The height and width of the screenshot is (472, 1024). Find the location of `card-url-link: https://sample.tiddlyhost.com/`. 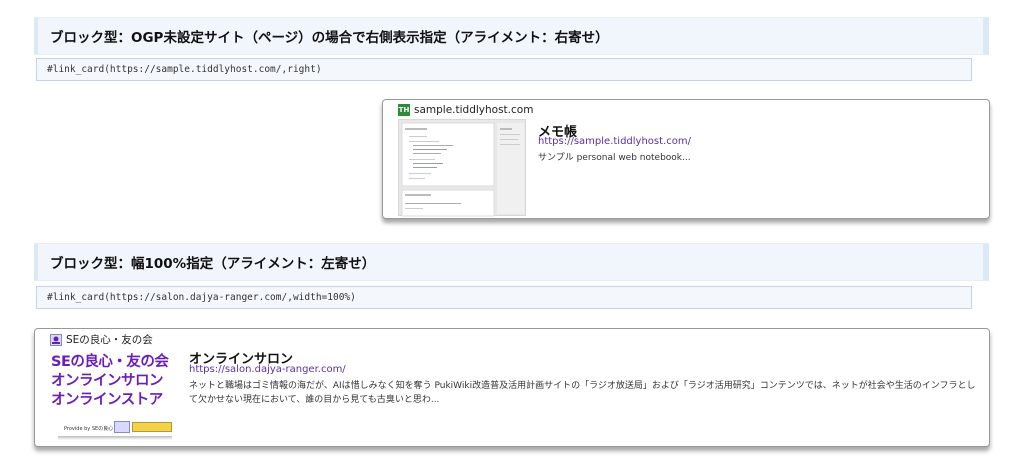

card-url-link: https://sample.tiddlyhost.com/ is located at coordinates (614, 141).